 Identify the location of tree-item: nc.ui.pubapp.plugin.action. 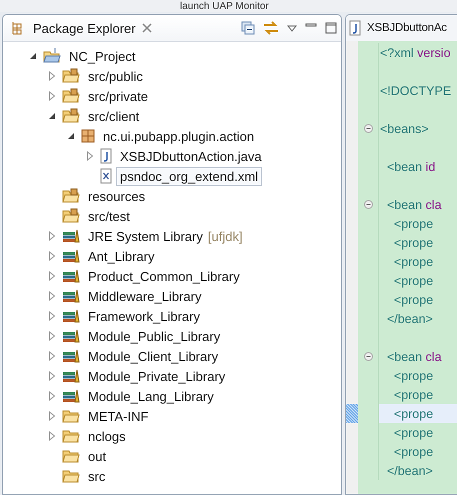
(178, 136).